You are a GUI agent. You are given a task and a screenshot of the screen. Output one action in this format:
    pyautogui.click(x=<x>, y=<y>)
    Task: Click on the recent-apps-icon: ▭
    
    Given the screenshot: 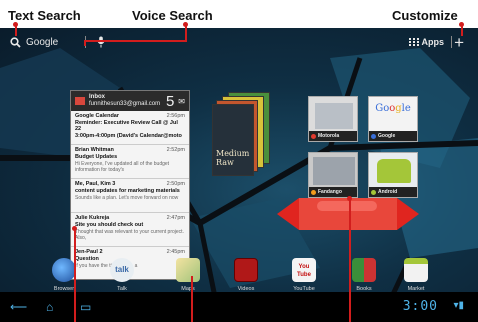 What is the action you would take?
    pyautogui.click(x=85, y=307)
    